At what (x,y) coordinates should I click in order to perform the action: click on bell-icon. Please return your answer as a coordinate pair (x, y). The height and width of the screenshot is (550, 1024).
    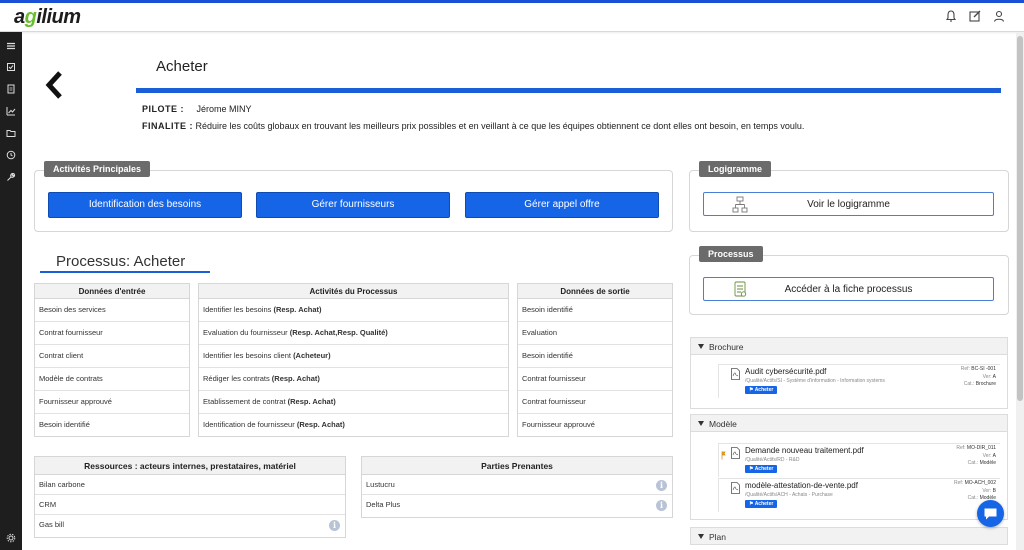
    Looking at the image, I should click on (951, 16).